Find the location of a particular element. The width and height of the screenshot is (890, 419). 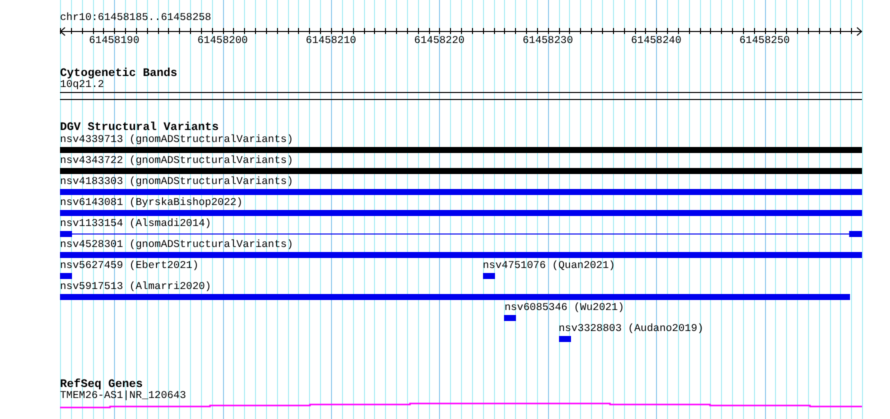

ruler-label: 61458220 is located at coordinates (439, 41).